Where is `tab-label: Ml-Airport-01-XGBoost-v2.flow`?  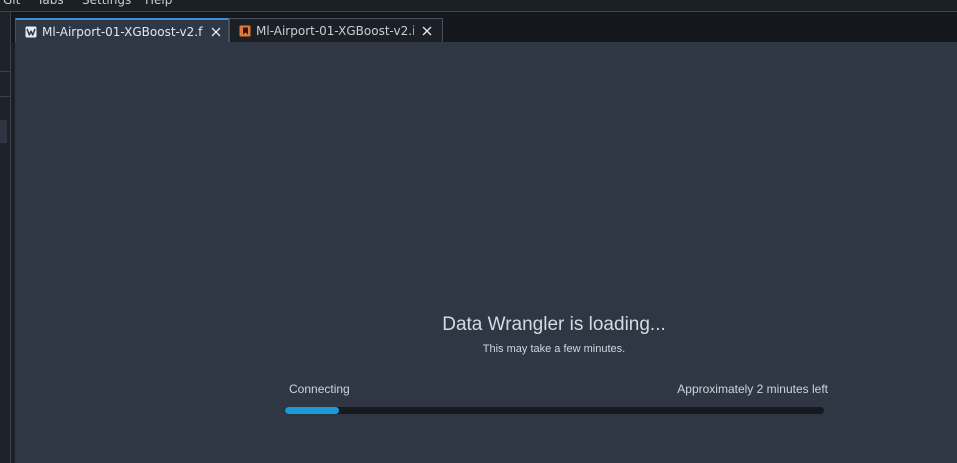
tab-label: Ml-Airport-01-XGBoost-v2.flow is located at coordinates (122, 31).